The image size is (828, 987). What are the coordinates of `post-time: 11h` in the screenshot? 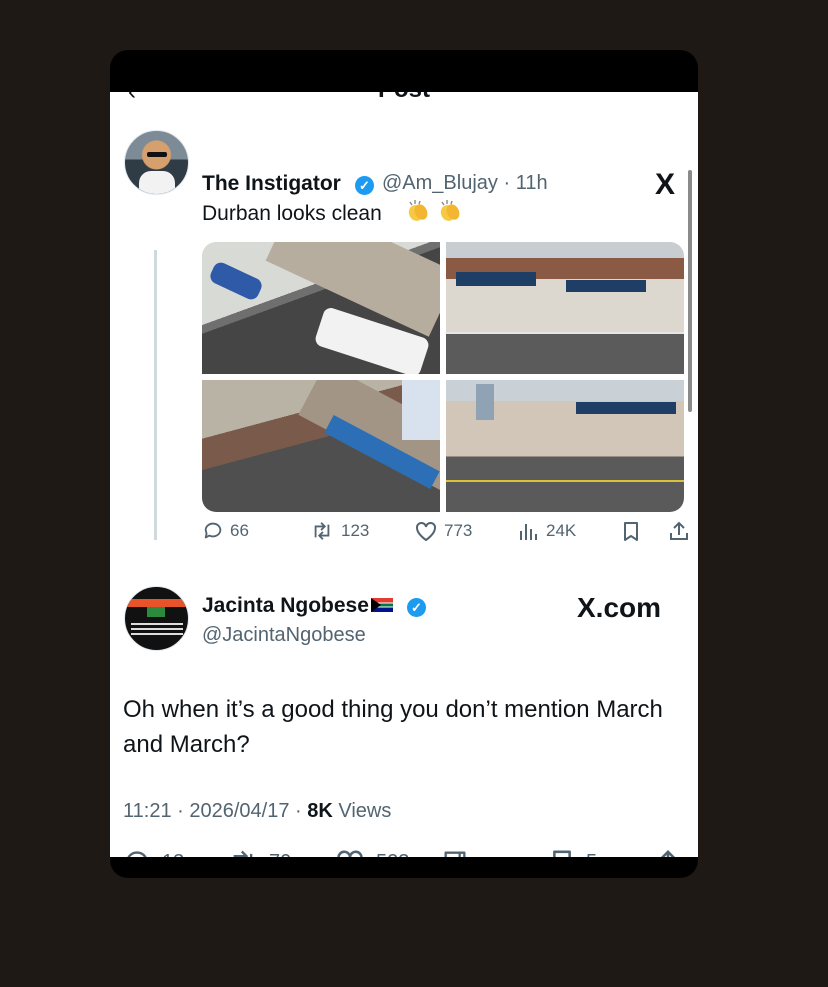 It's located at (531, 183).